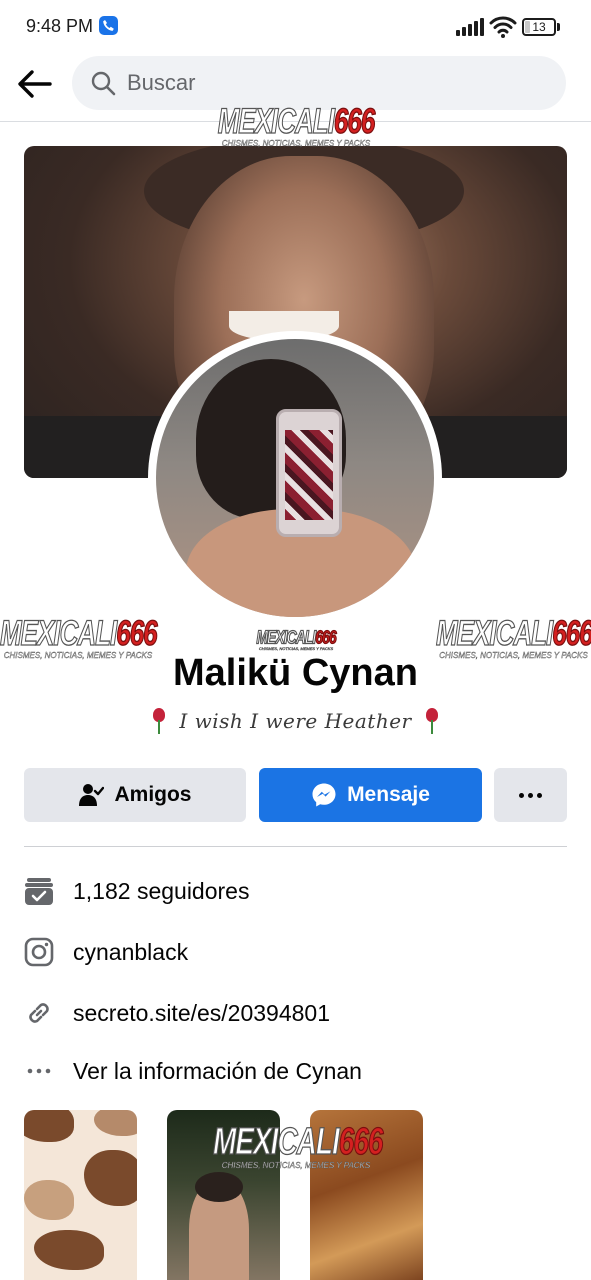  Describe the element at coordinates (324, 795) in the screenshot. I see `messenger-icon` at that location.